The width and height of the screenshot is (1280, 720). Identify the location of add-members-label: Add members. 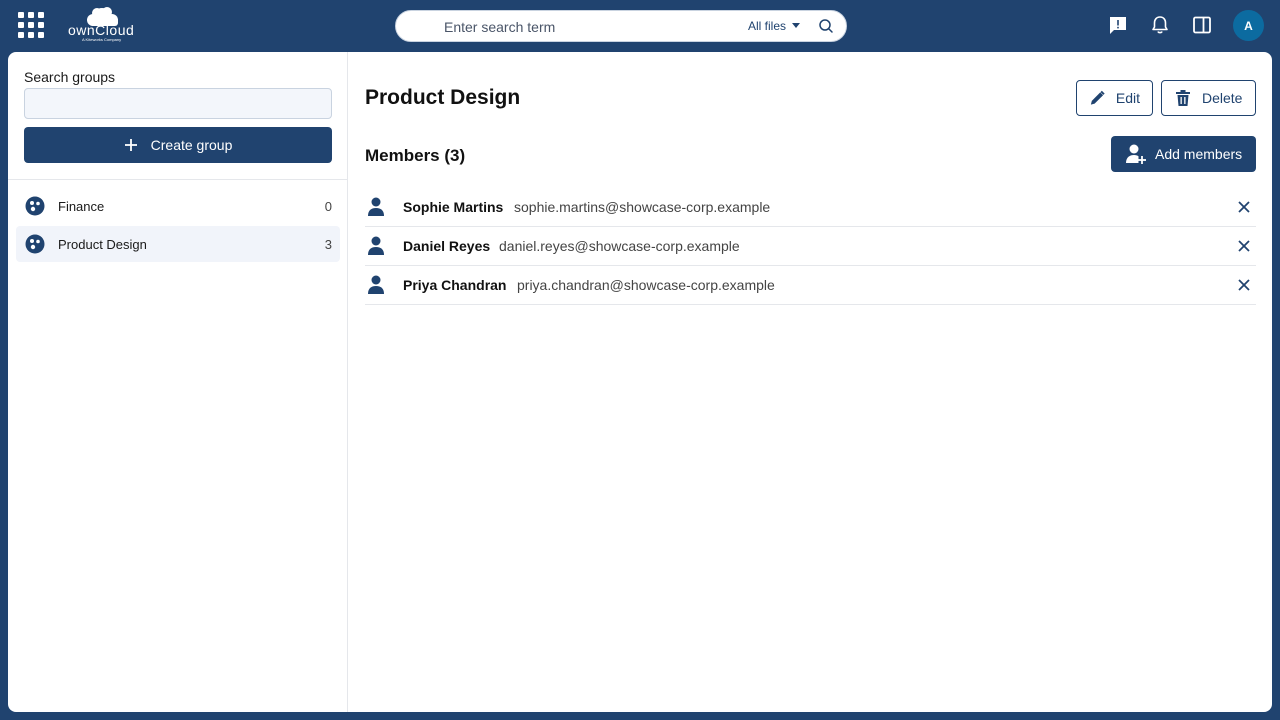
(1199, 154).